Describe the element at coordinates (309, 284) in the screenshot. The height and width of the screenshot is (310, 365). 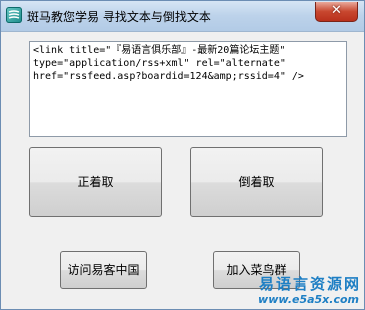
I see `watermark-site-name: 易语言资源网` at that location.